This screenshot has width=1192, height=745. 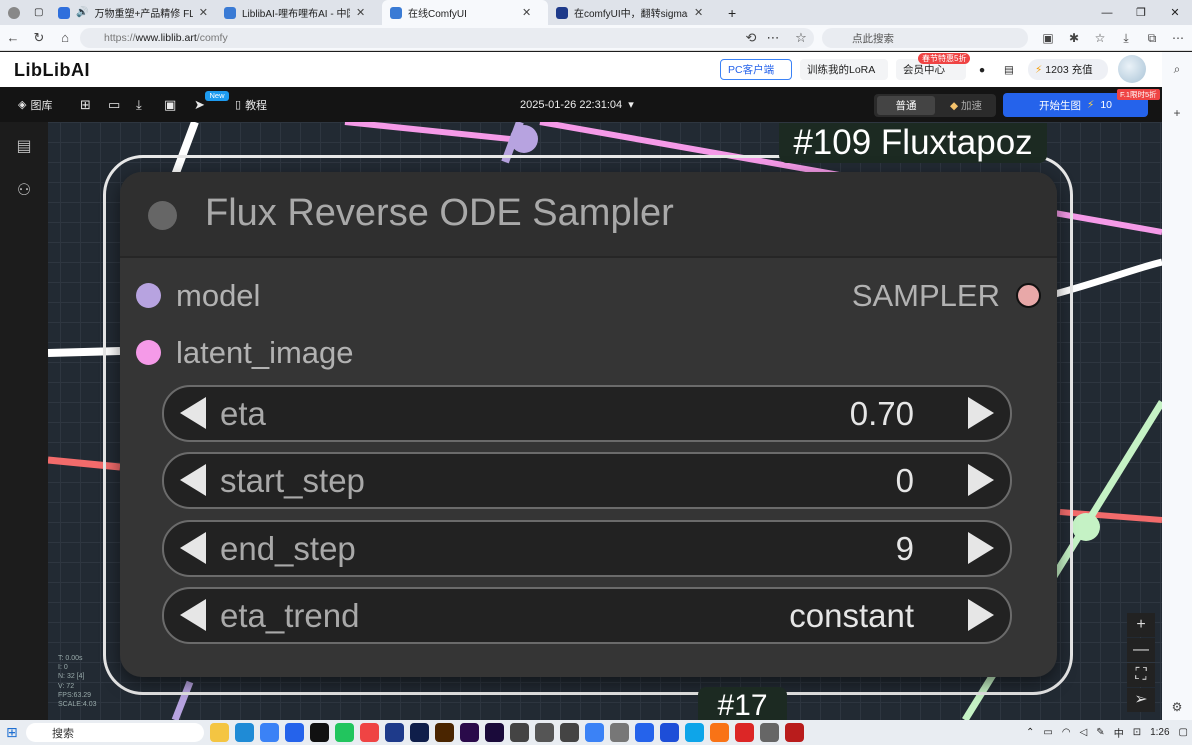 I want to click on search-input: 点此搜索, so click(x=925, y=38).